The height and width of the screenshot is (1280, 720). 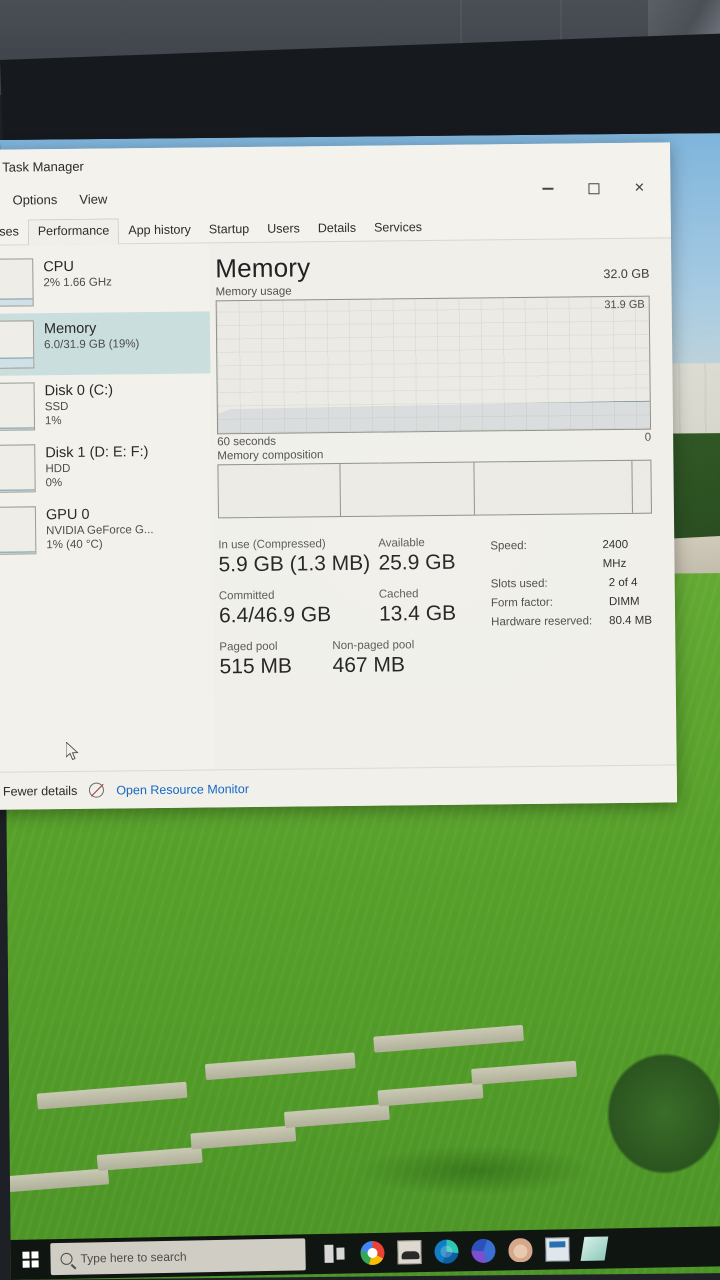 I want to click on sidebar-item-label: CPU, so click(x=58, y=267).